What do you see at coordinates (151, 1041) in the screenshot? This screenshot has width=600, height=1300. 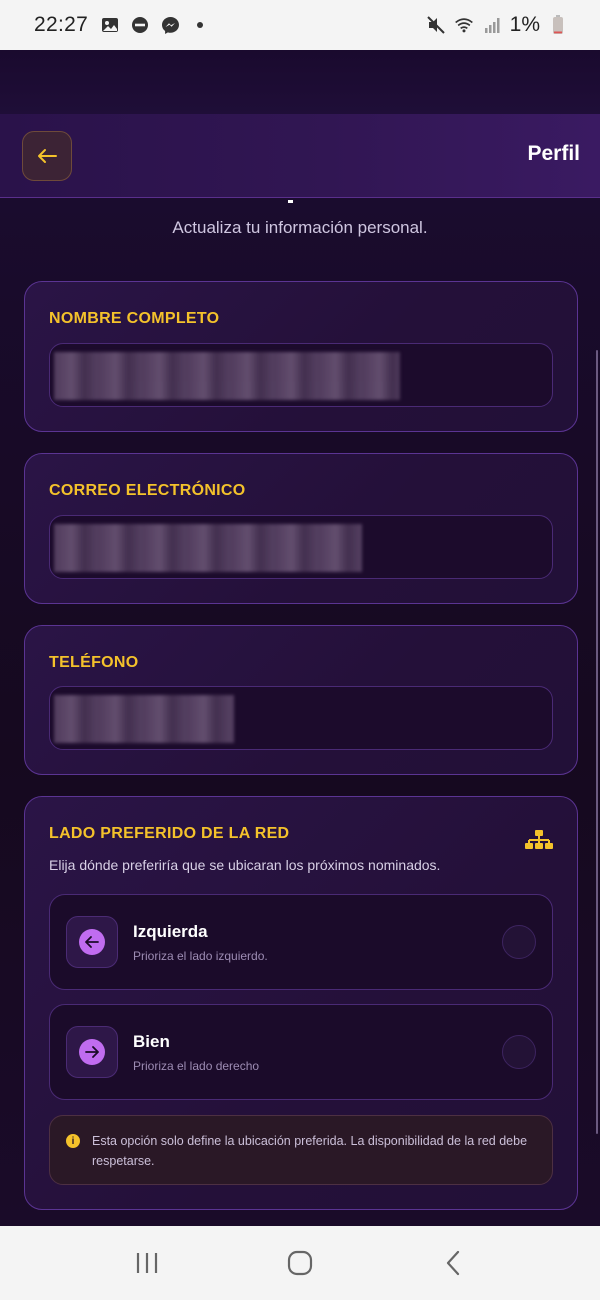 I see `option-right-title: Bien` at bounding box center [151, 1041].